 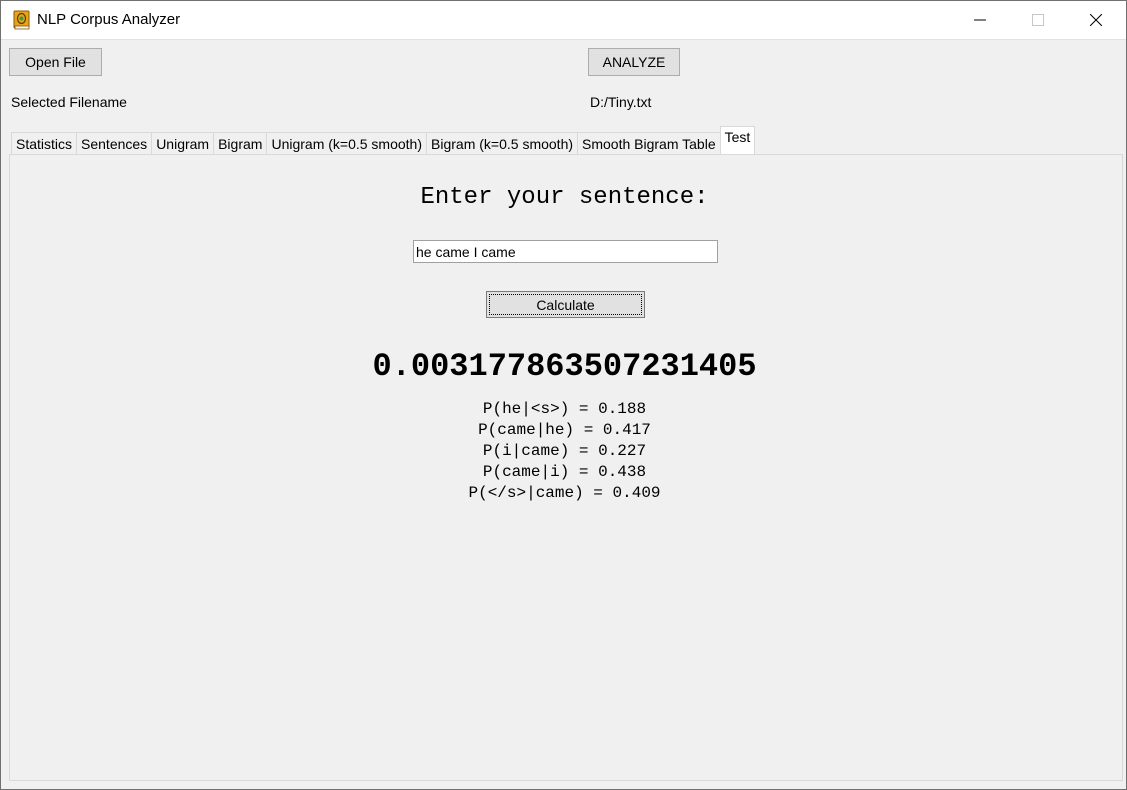 What do you see at coordinates (565, 251) in the screenshot?
I see `sentence-input` at bounding box center [565, 251].